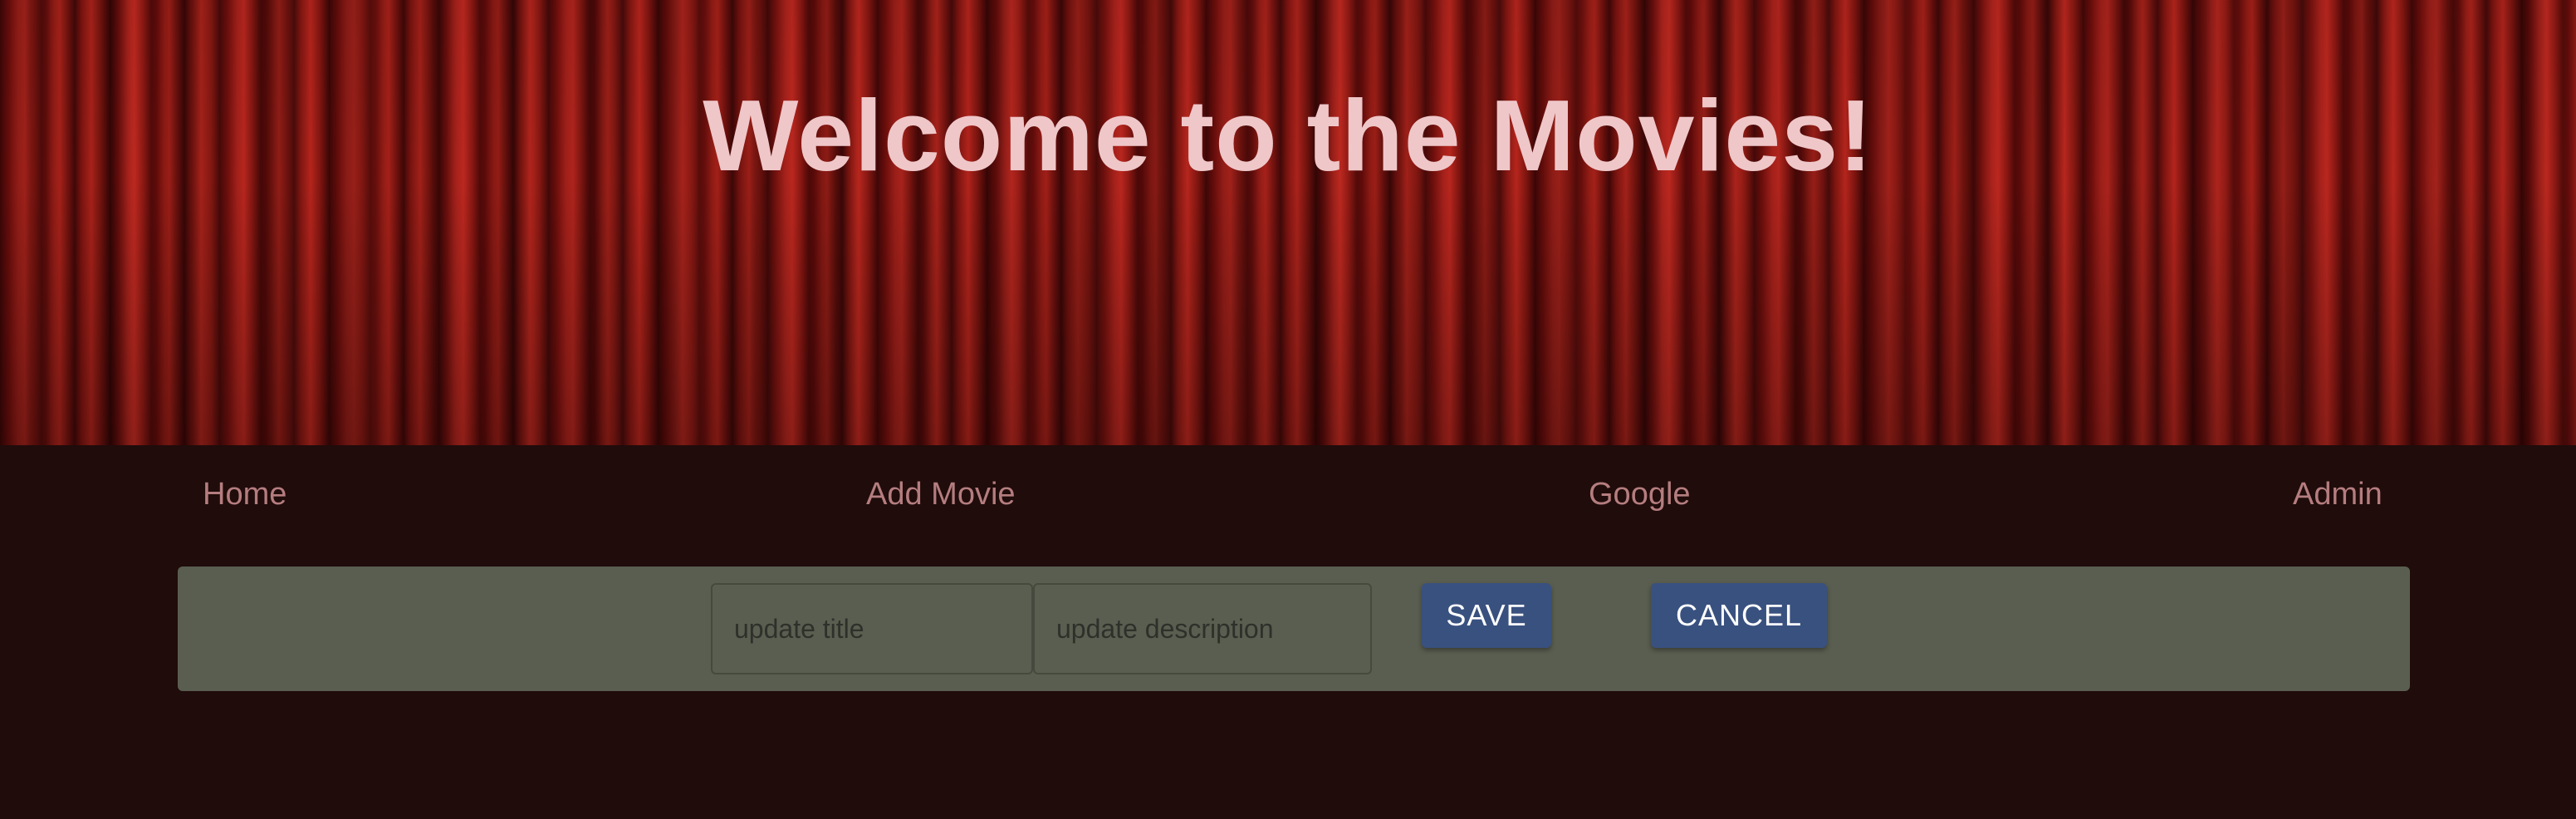  Describe the element at coordinates (1288, 135) in the screenshot. I see `hero-title: Welcome to the Movies!` at that location.